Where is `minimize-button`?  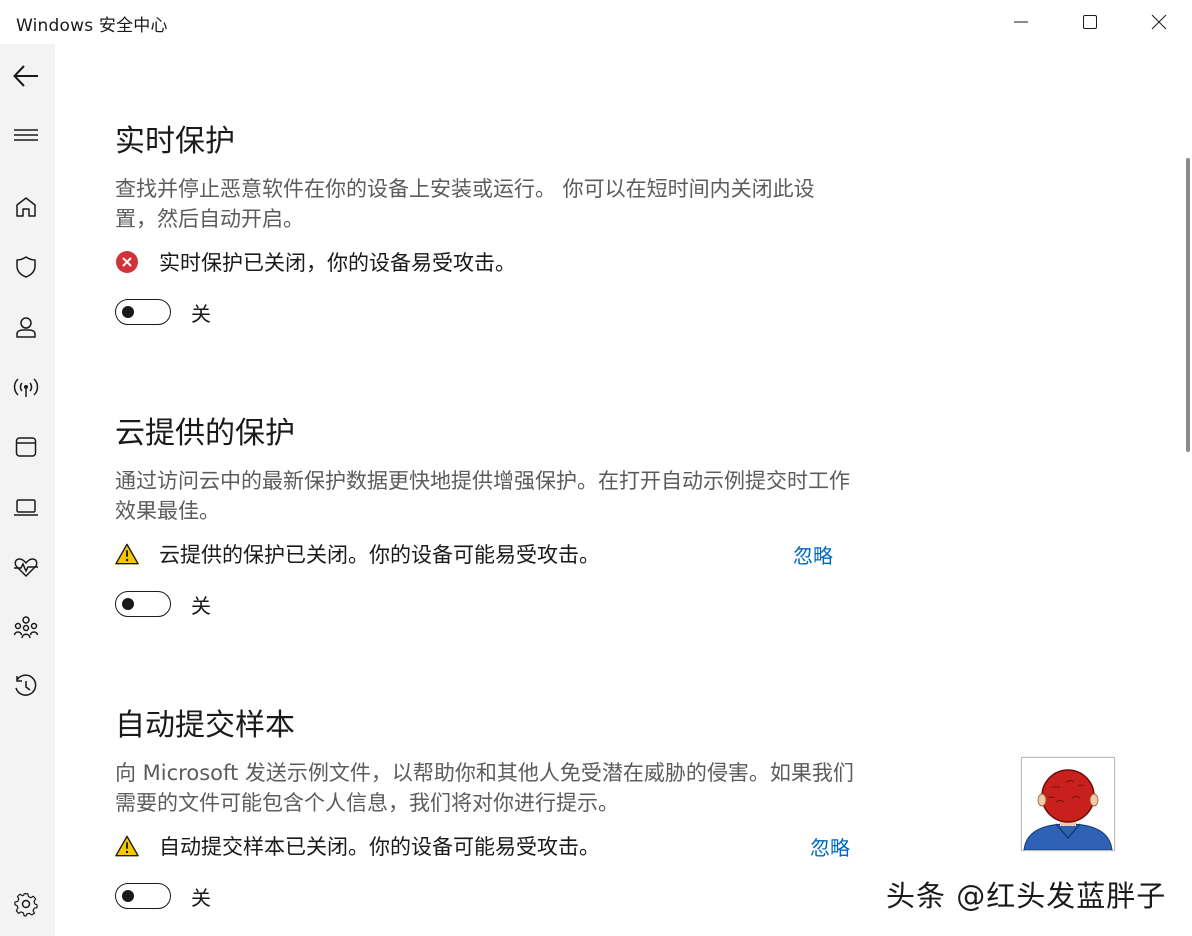
minimize-button is located at coordinates (1021, 22).